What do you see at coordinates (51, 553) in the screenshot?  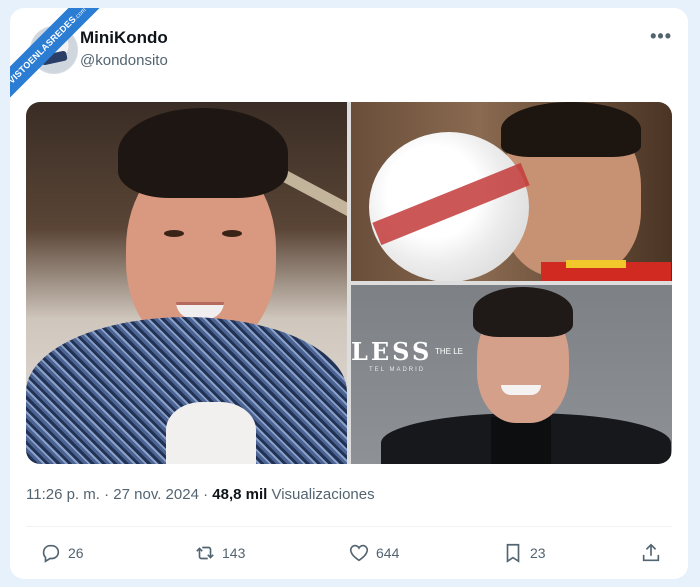 I see `reply-icon` at bounding box center [51, 553].